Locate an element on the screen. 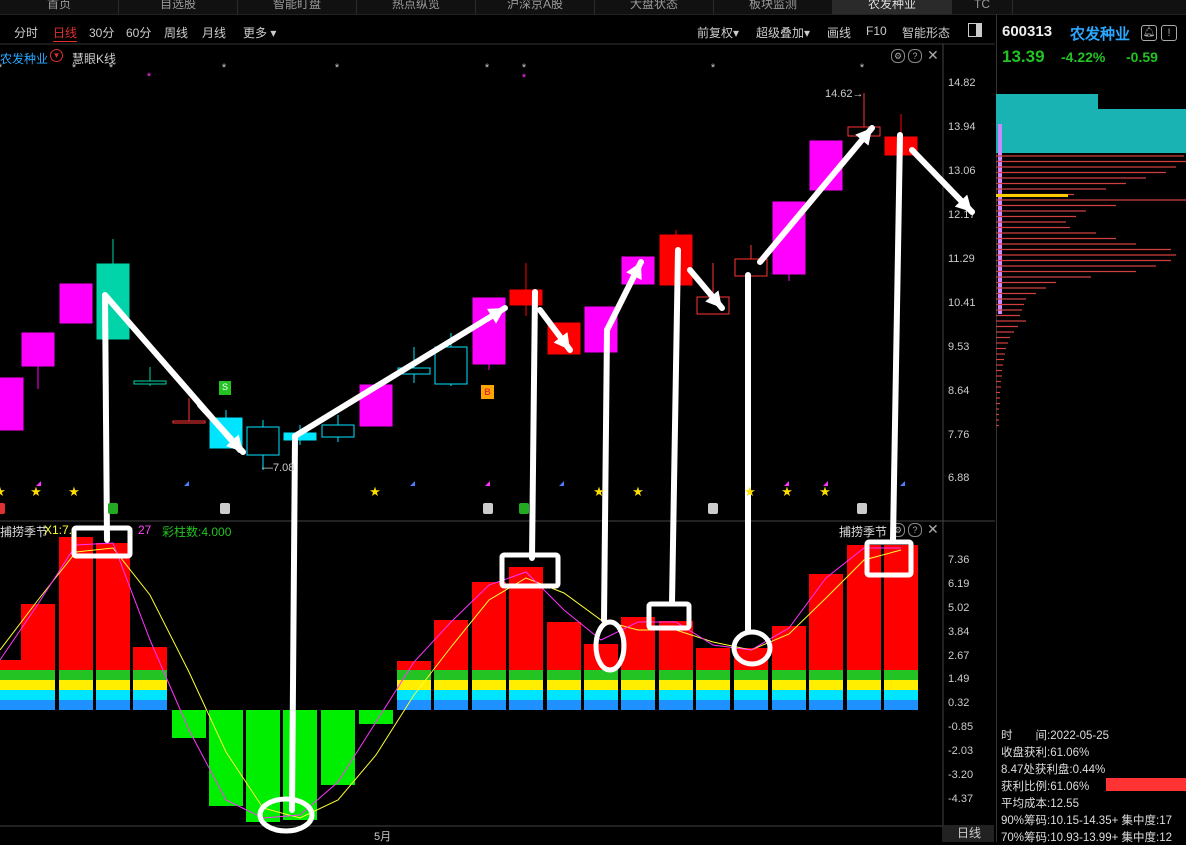  high-label: 14.62→ is located at coordinates (844, 94).